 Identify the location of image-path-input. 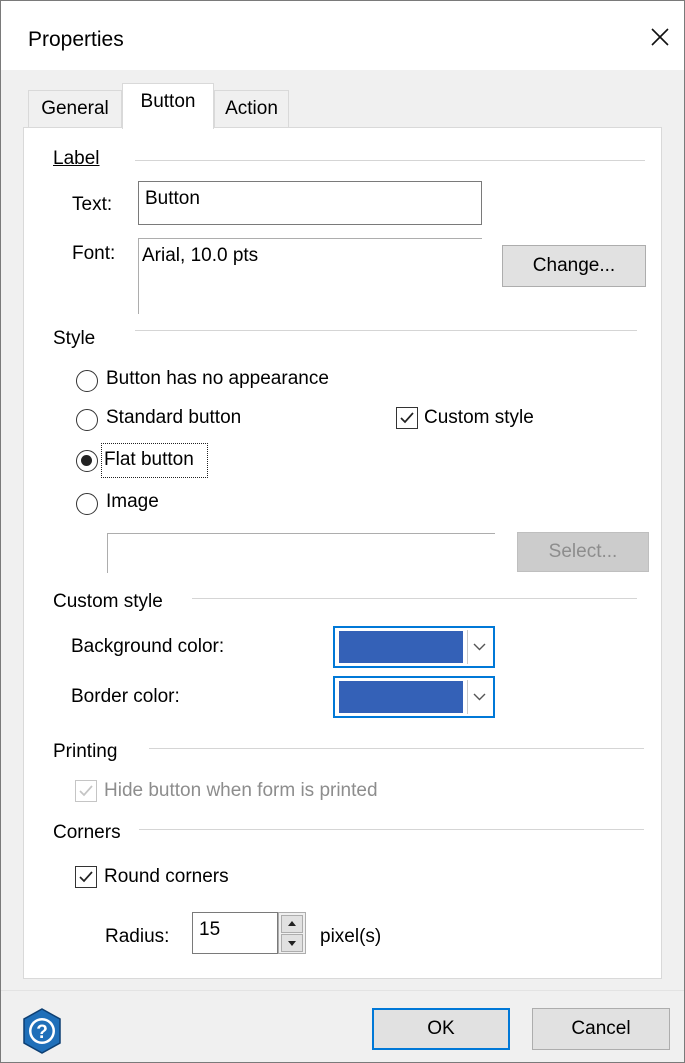
(301, 553).